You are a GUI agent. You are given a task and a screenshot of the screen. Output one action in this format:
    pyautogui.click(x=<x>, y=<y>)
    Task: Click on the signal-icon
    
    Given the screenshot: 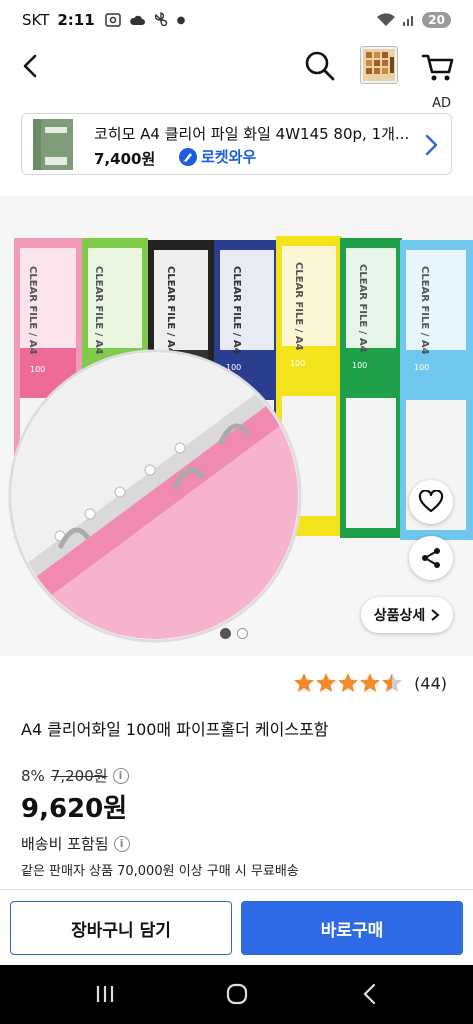 What is the action you would take?
    pyautogui.click(x=408, y=21)
    